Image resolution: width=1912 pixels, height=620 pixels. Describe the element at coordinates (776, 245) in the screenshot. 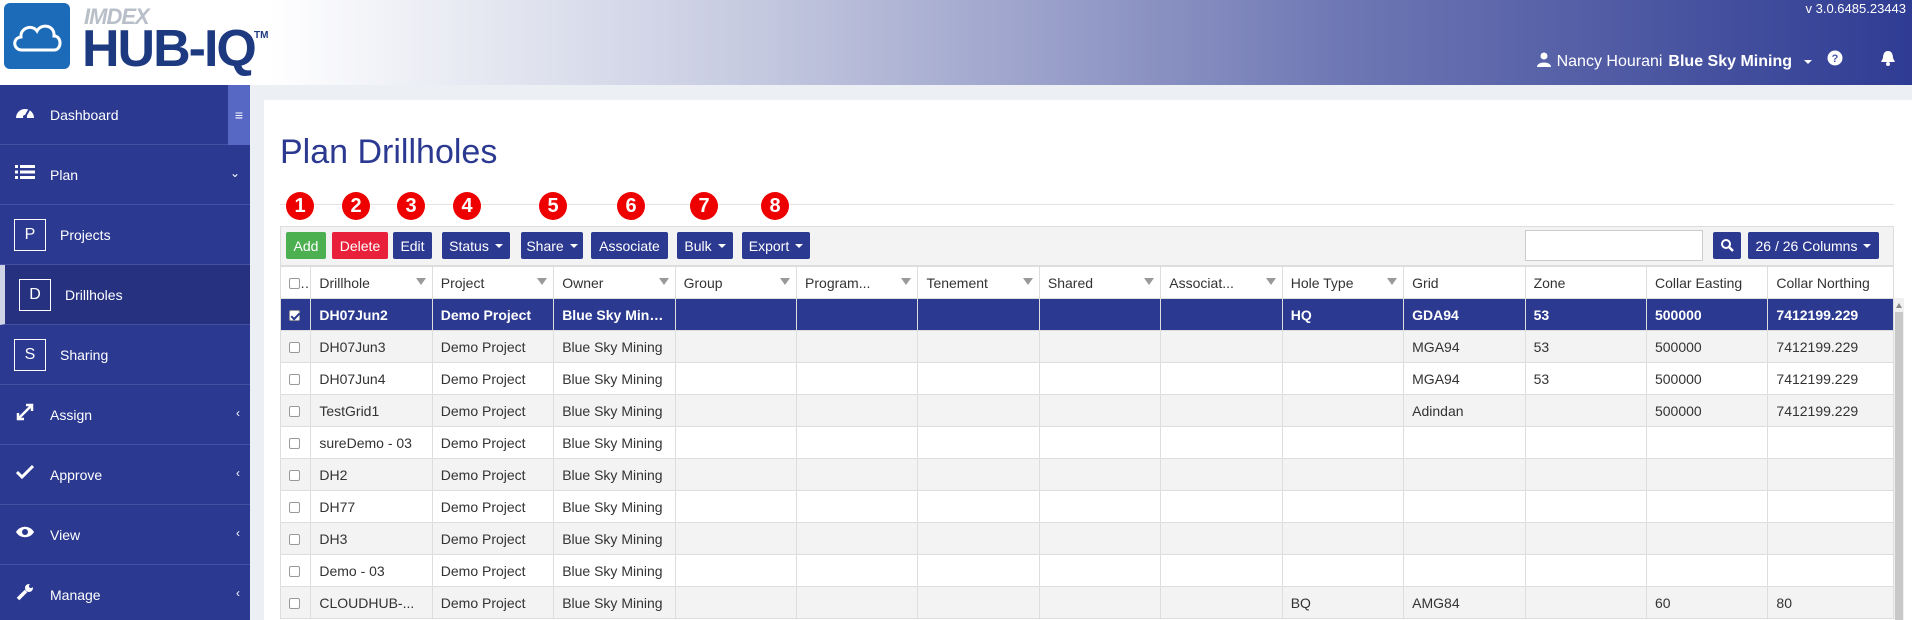

I see `export-dropdown-button: Export` at that location.